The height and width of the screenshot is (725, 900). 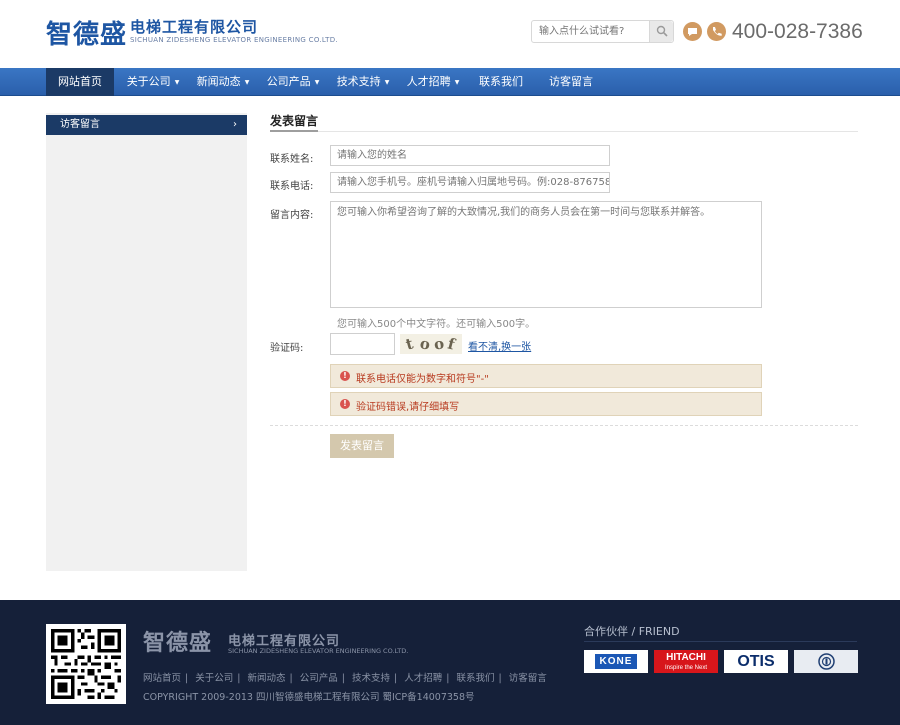 What do you see at coordinates (423, 678) in the screenshot?
I see `footer-link-jobs: 人才招聘` at bounding box center [423, 678].